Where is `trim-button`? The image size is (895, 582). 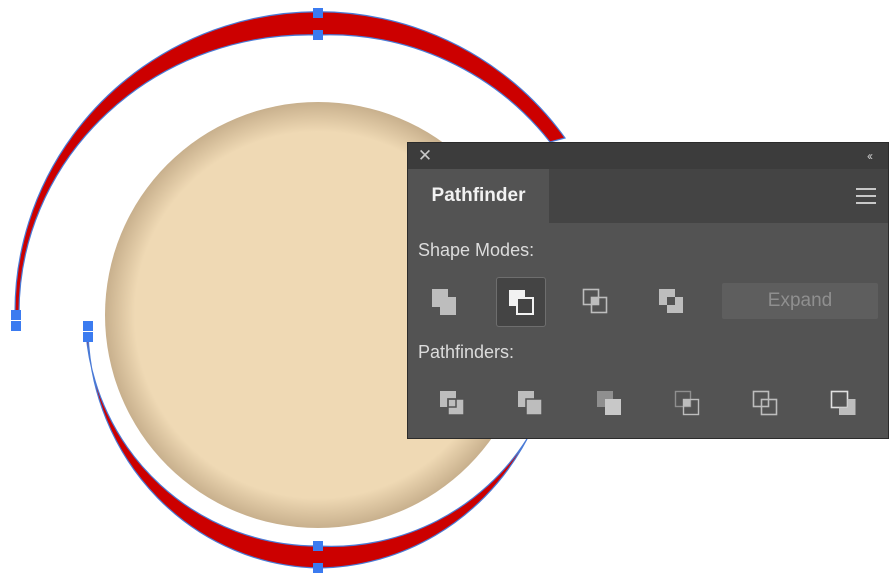
trim-button is located at coordinates (531, 404).